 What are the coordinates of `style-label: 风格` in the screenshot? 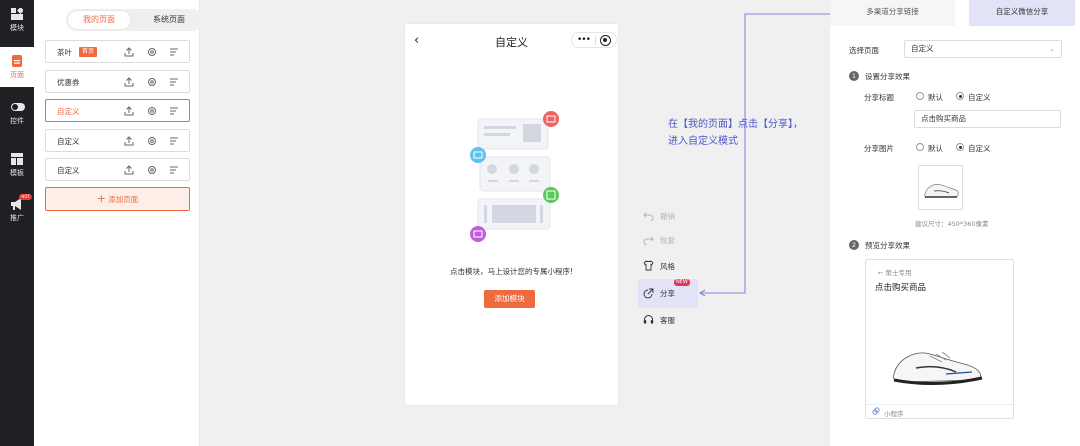 It's located at (667, 266).